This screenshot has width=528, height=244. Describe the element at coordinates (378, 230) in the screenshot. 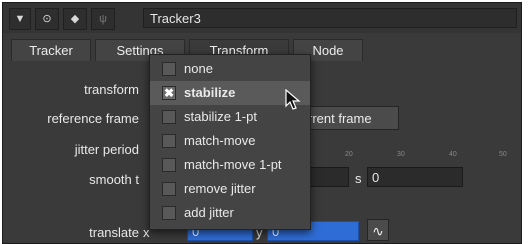

I see `animation-curve-icon: ∿` at that location.